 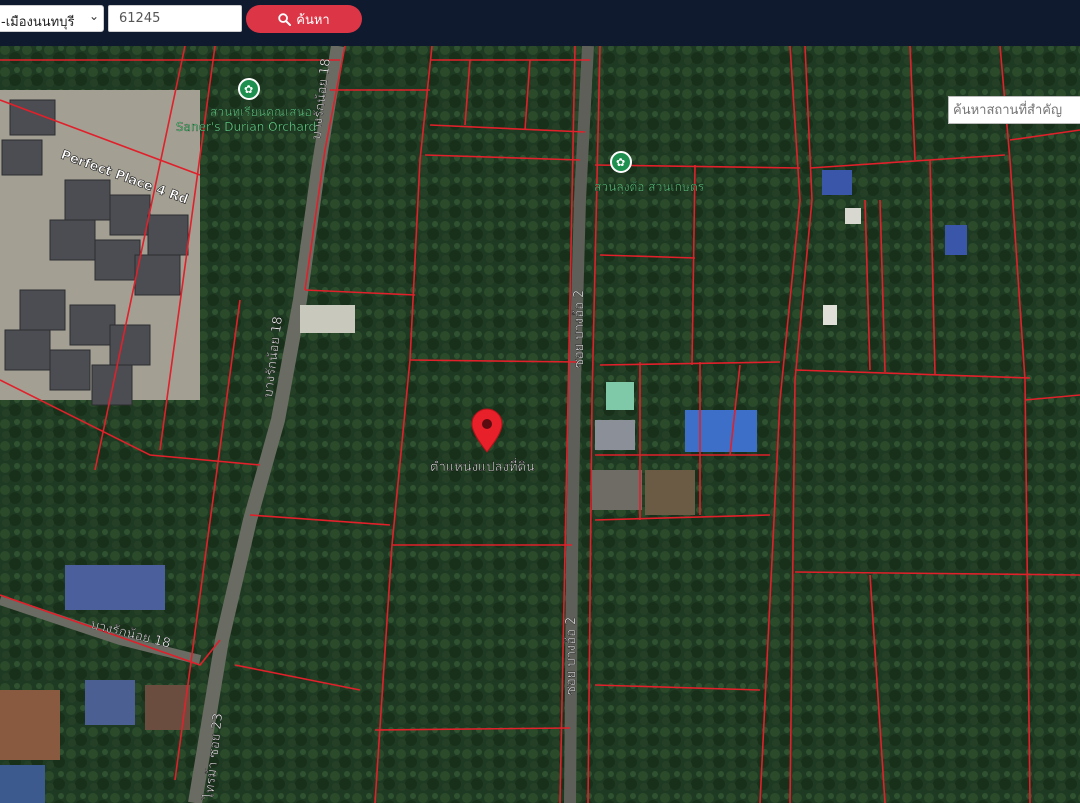 I want to click on clearing, so click(x=327, y=319).